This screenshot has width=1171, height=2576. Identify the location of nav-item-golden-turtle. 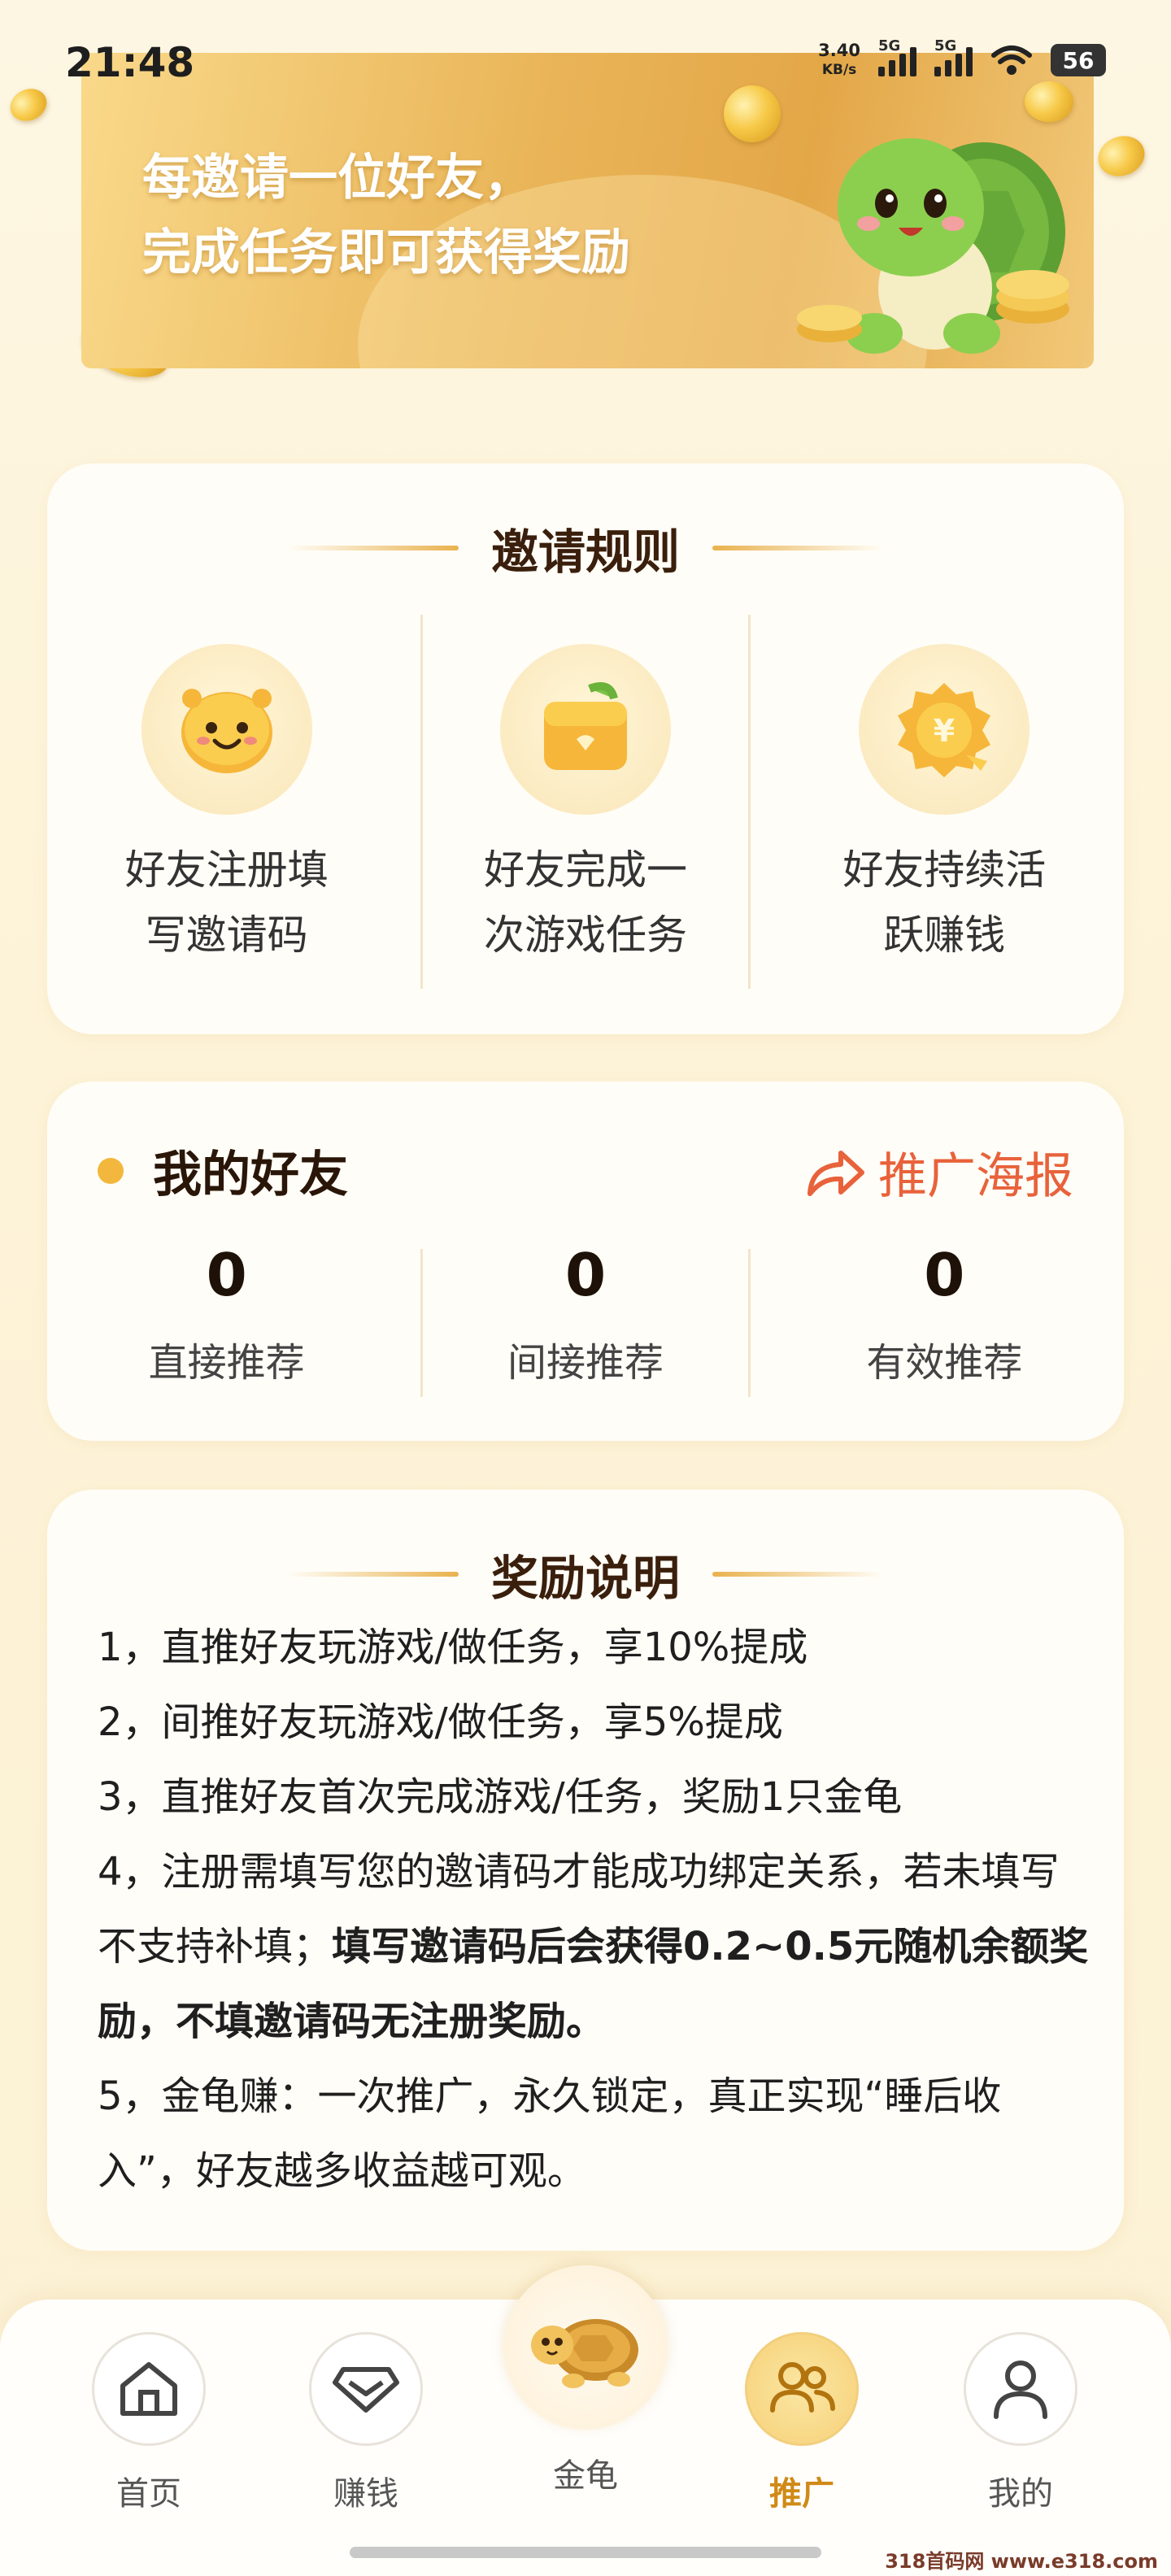
(585, 2347).